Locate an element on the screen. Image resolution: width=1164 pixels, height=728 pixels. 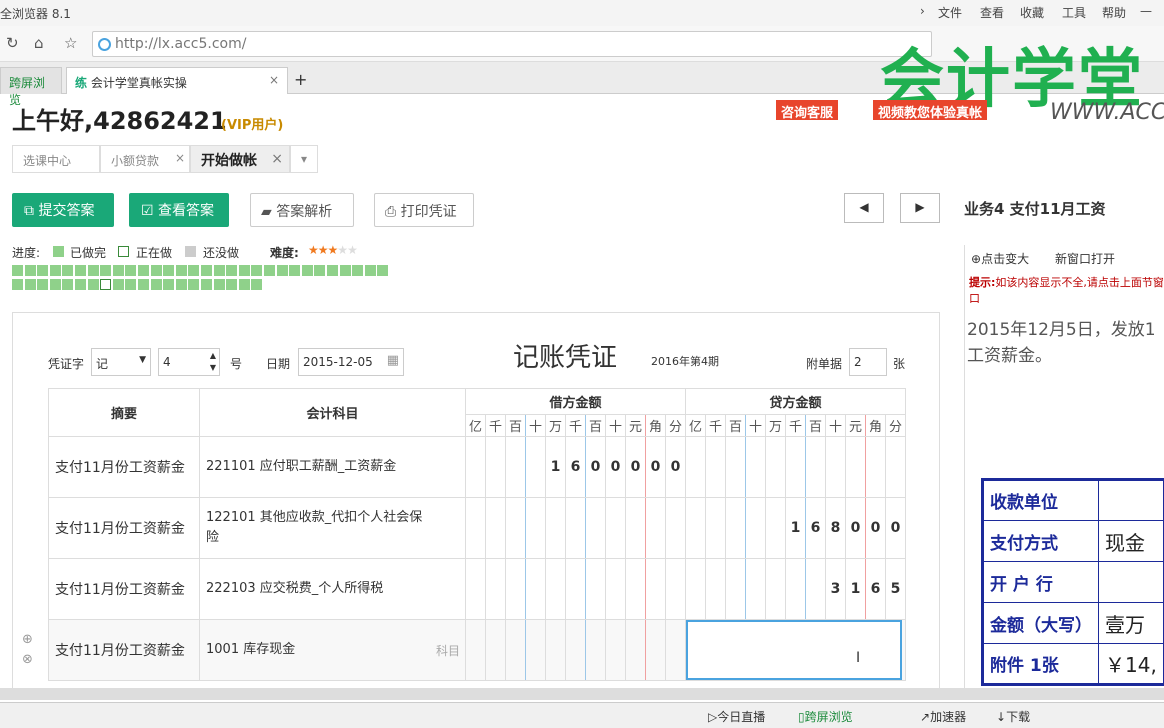
submit-answer-button: ⧉ 提交答案 is located at coordinates (63, 210).